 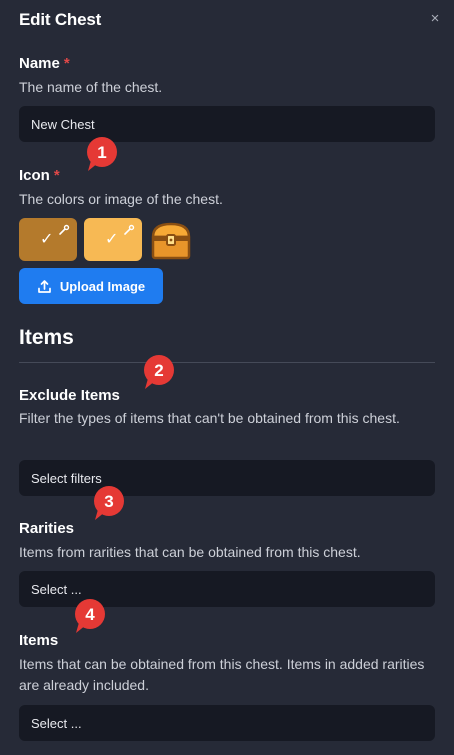 What do you see at coordinates (46, 337) in the screenshot?
I see `items-section-title: Items` at bounding box center [46, 337].